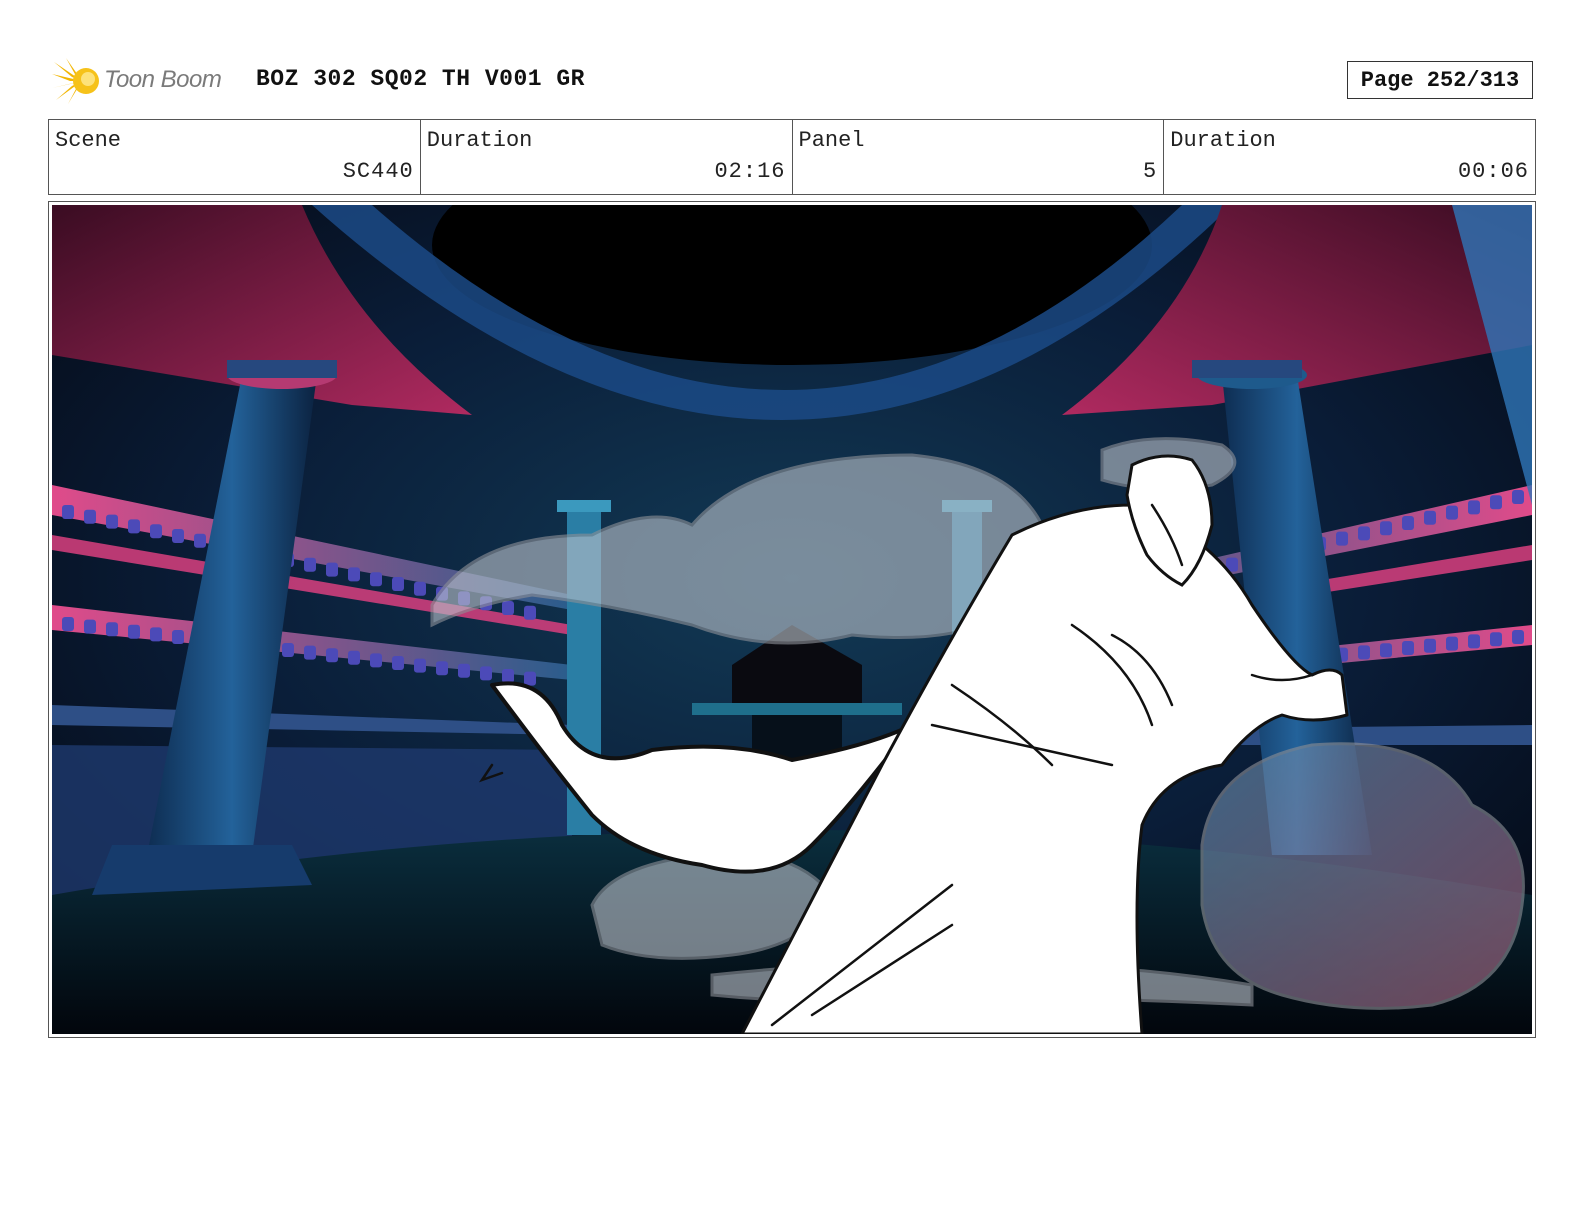 The height and width of the screenshot is (1224, 1584). What do you see at coordinates (1150, 171) in the screenshot?
I see `panel-value: 5` at bounding box center [1150, 171].